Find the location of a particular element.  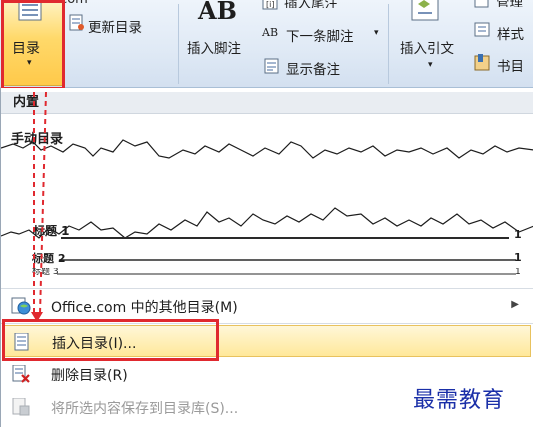

next-footnote-button: 下一条脚注 is located at coordinates (320, 35).